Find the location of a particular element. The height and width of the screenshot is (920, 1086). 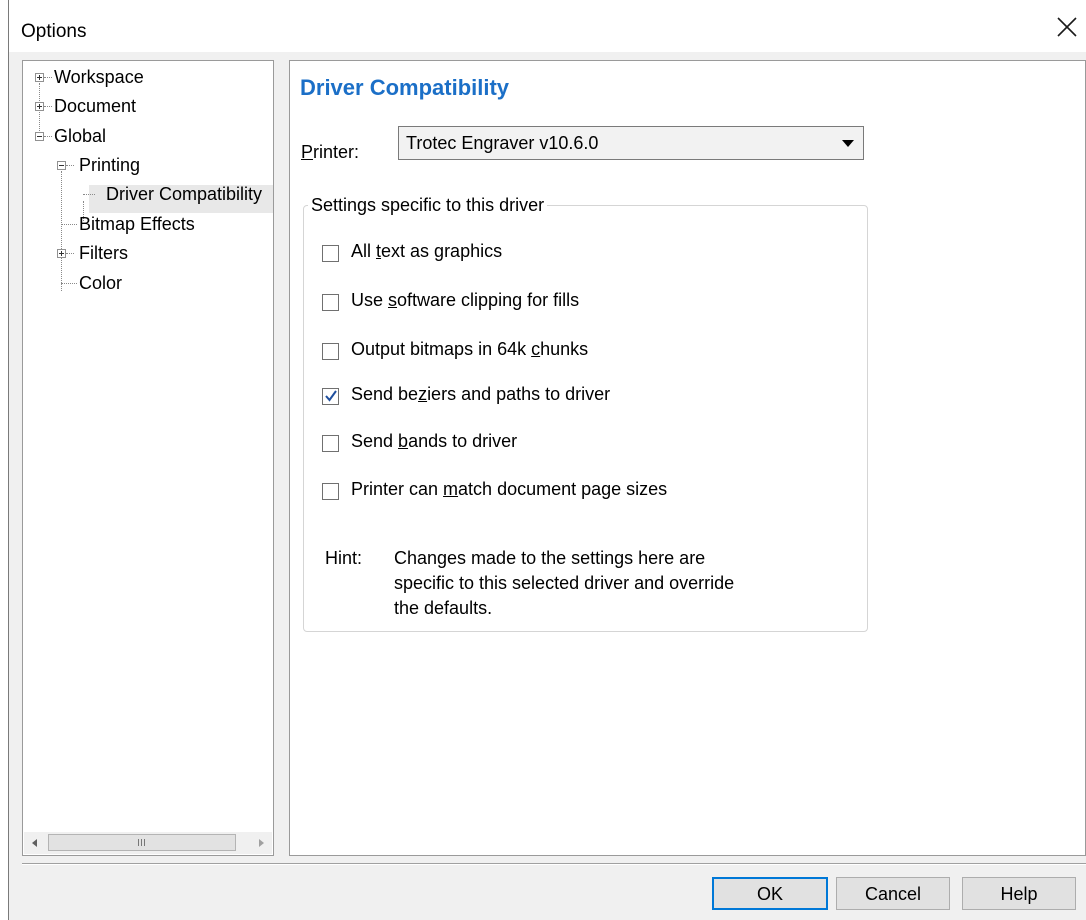

tree-item-bitmap-effects: Bitmap Effects is located at coordinates (137, 224).